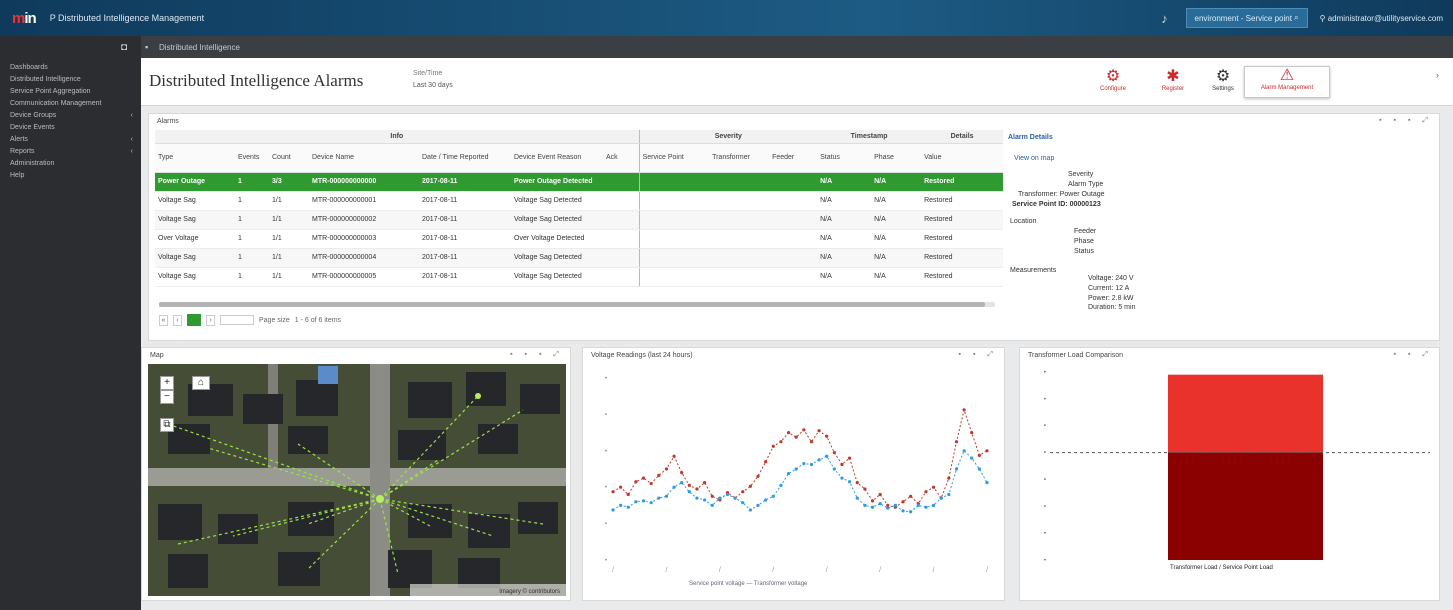  What do you see at coordinates (177, 320) in the screenshot?
I see `prev-page-button: ‹` at bounding box center [177, 320].